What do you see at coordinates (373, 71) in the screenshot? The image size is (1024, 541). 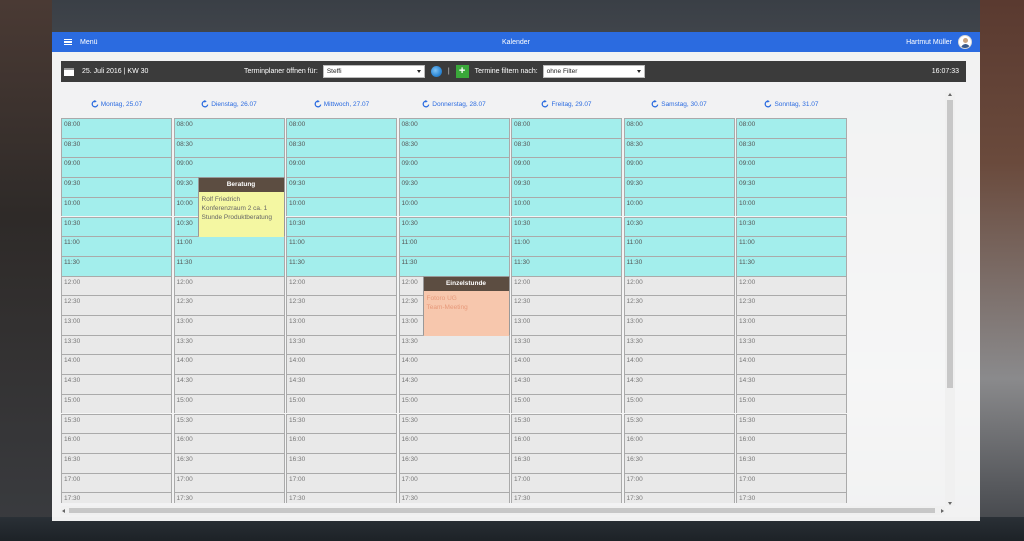 I see `planner-select: Steffi` at bounding box center [373, 71].